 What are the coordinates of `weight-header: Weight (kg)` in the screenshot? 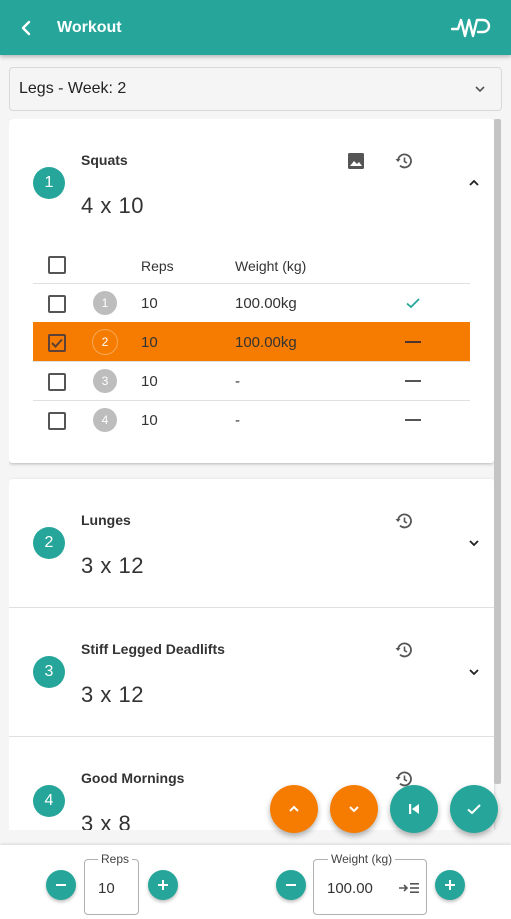 It's located at (271, 266).